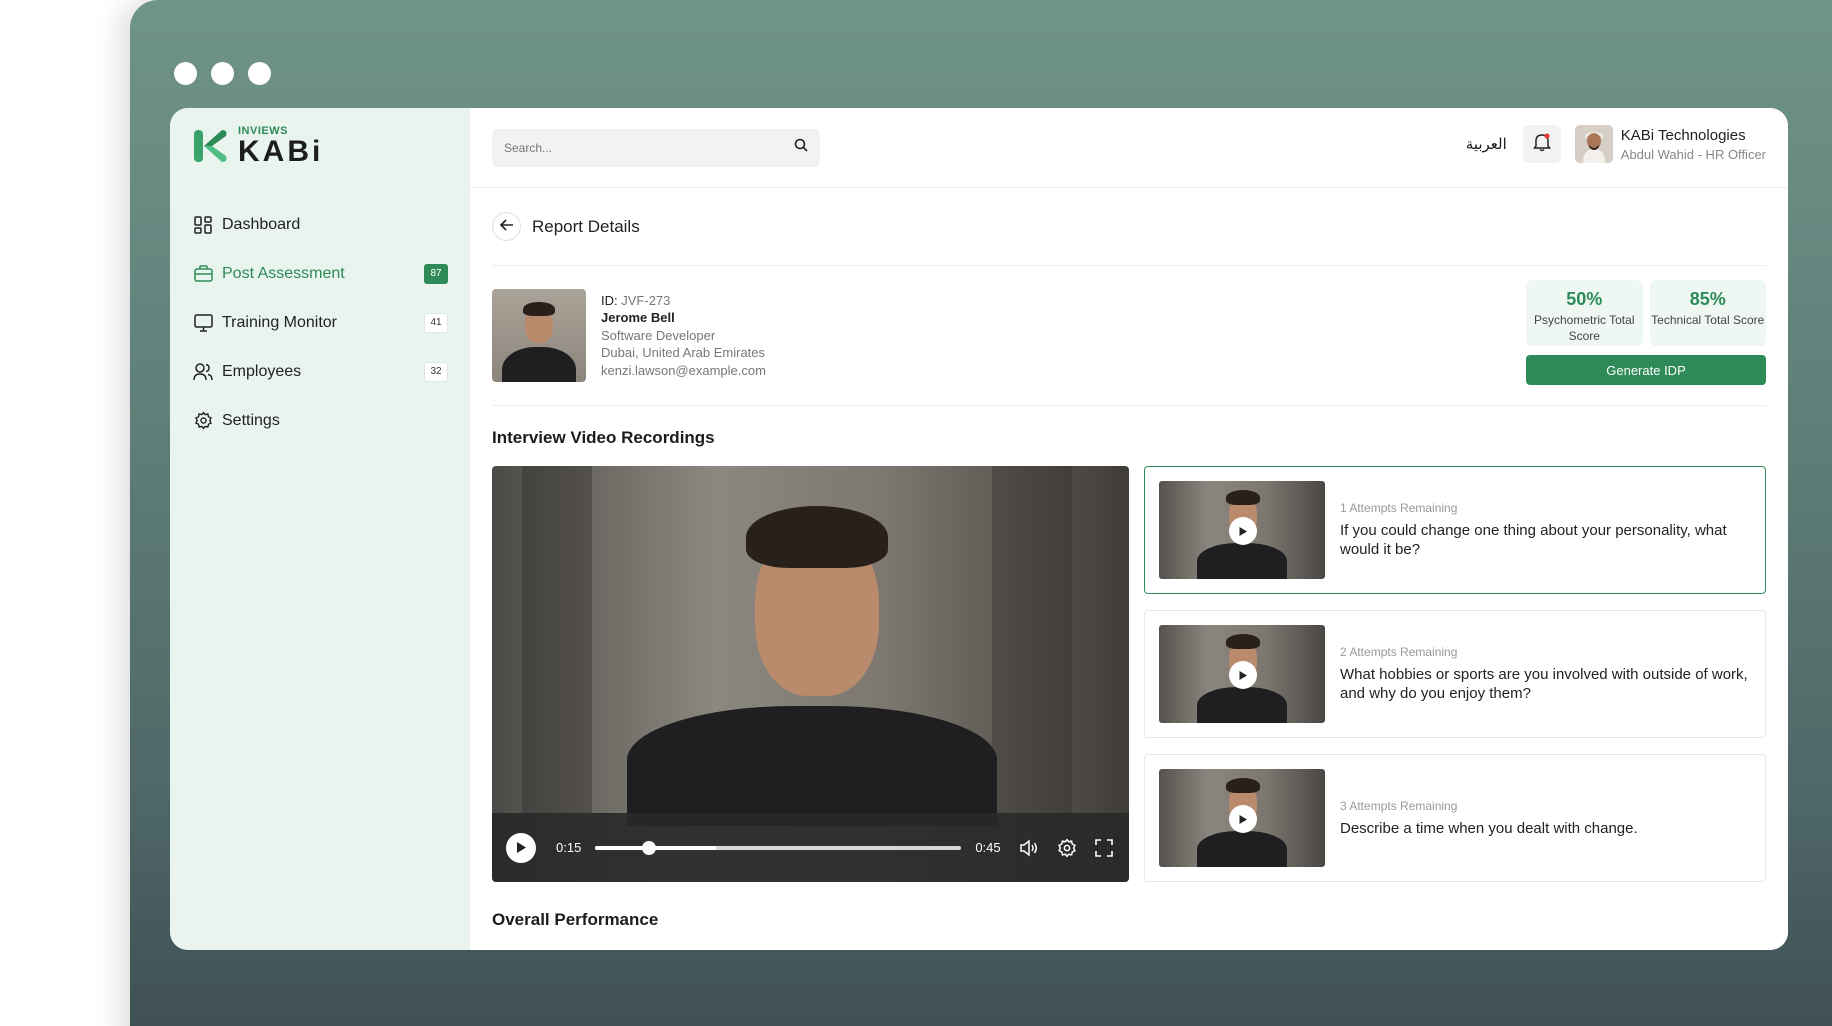 Image resolution: width=1832 pixels, height=1026 pixels. I want to click on logo: INVIEWS KABi, so click(320, 146).